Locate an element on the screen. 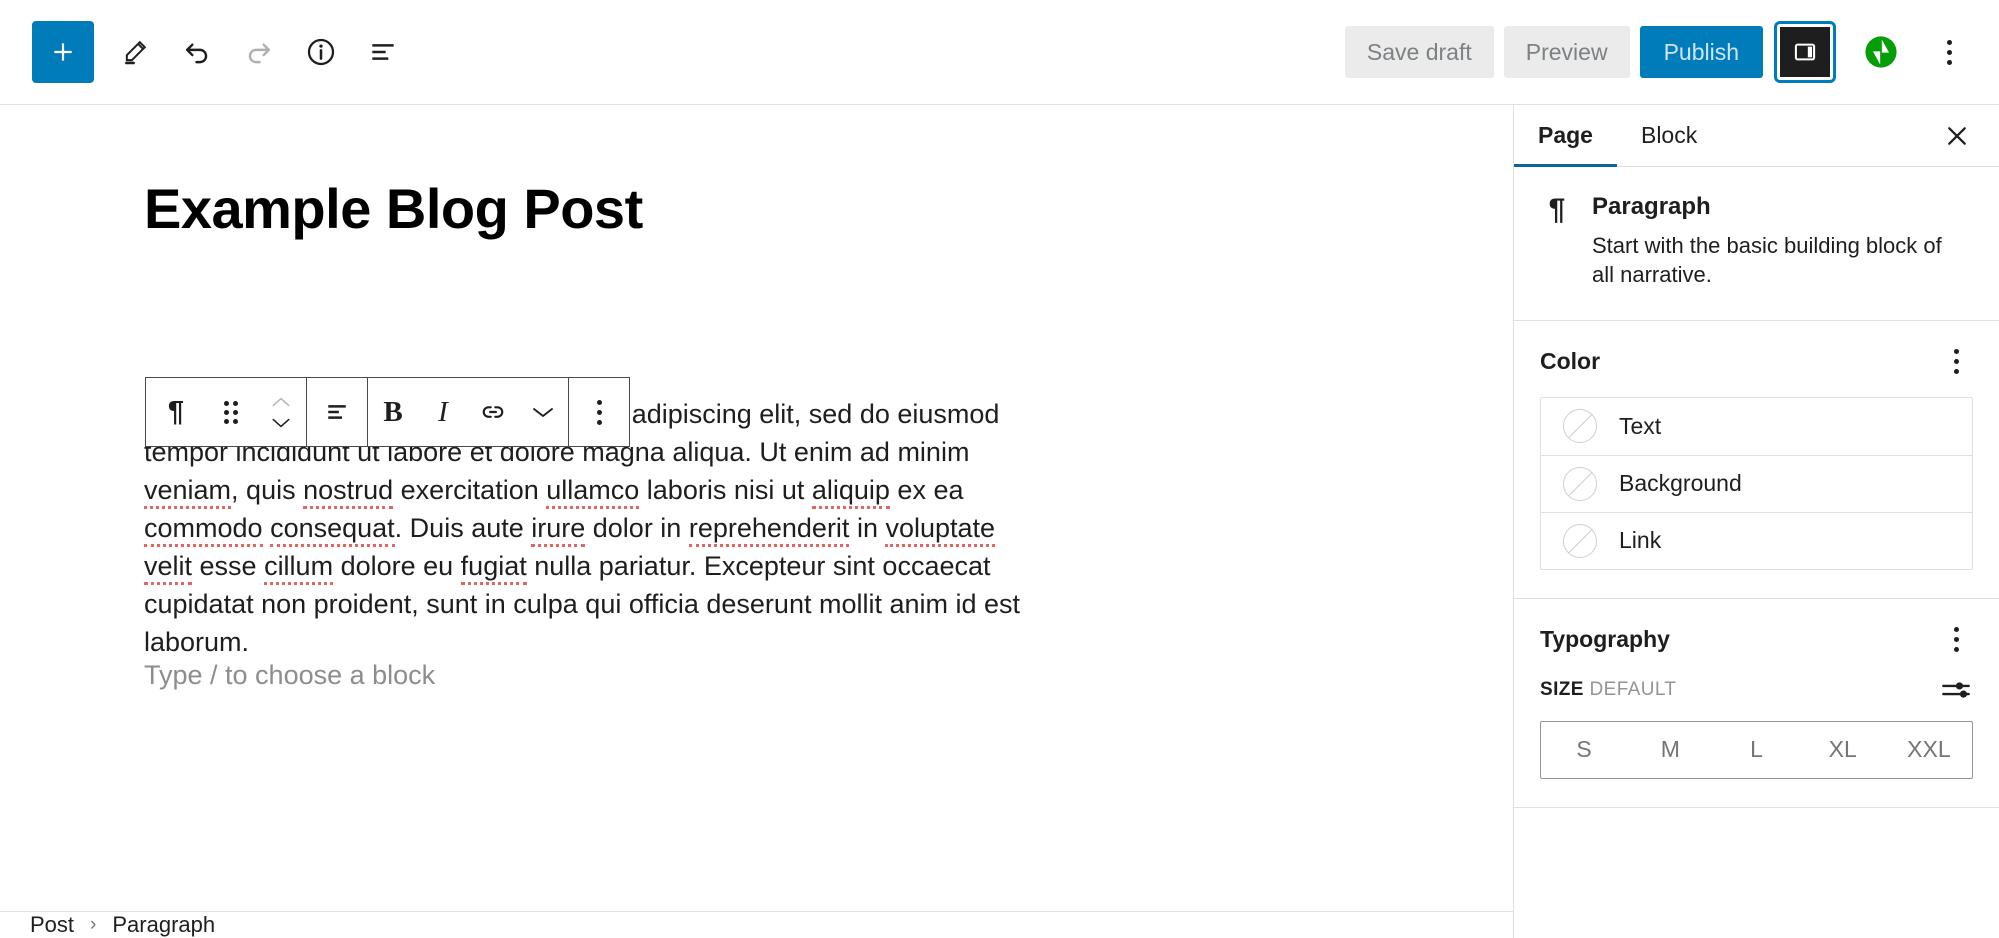 This screenshot has height=938, width=1999. misspelled-word: velit is located at coordinates (168, 568).